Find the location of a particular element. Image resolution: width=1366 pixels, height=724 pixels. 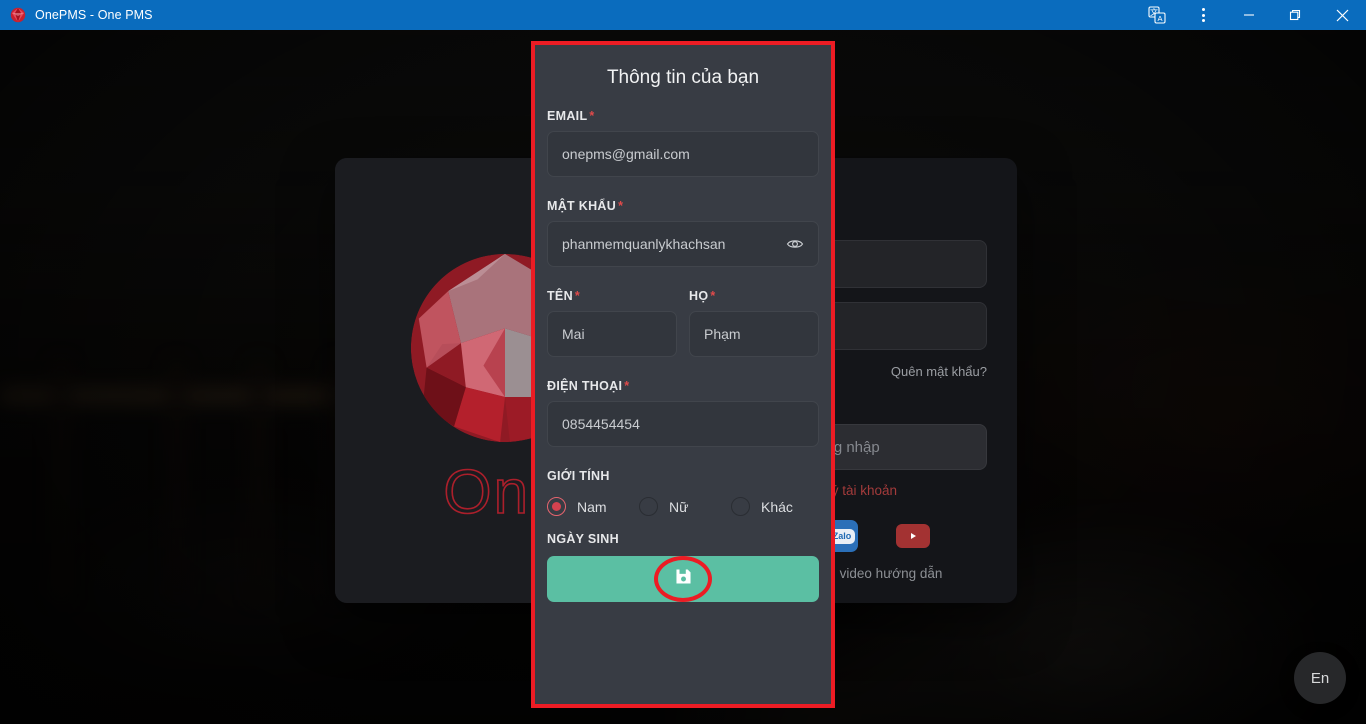

gender-label: GIỚI TÍNH is located at coordinates (578, 476).